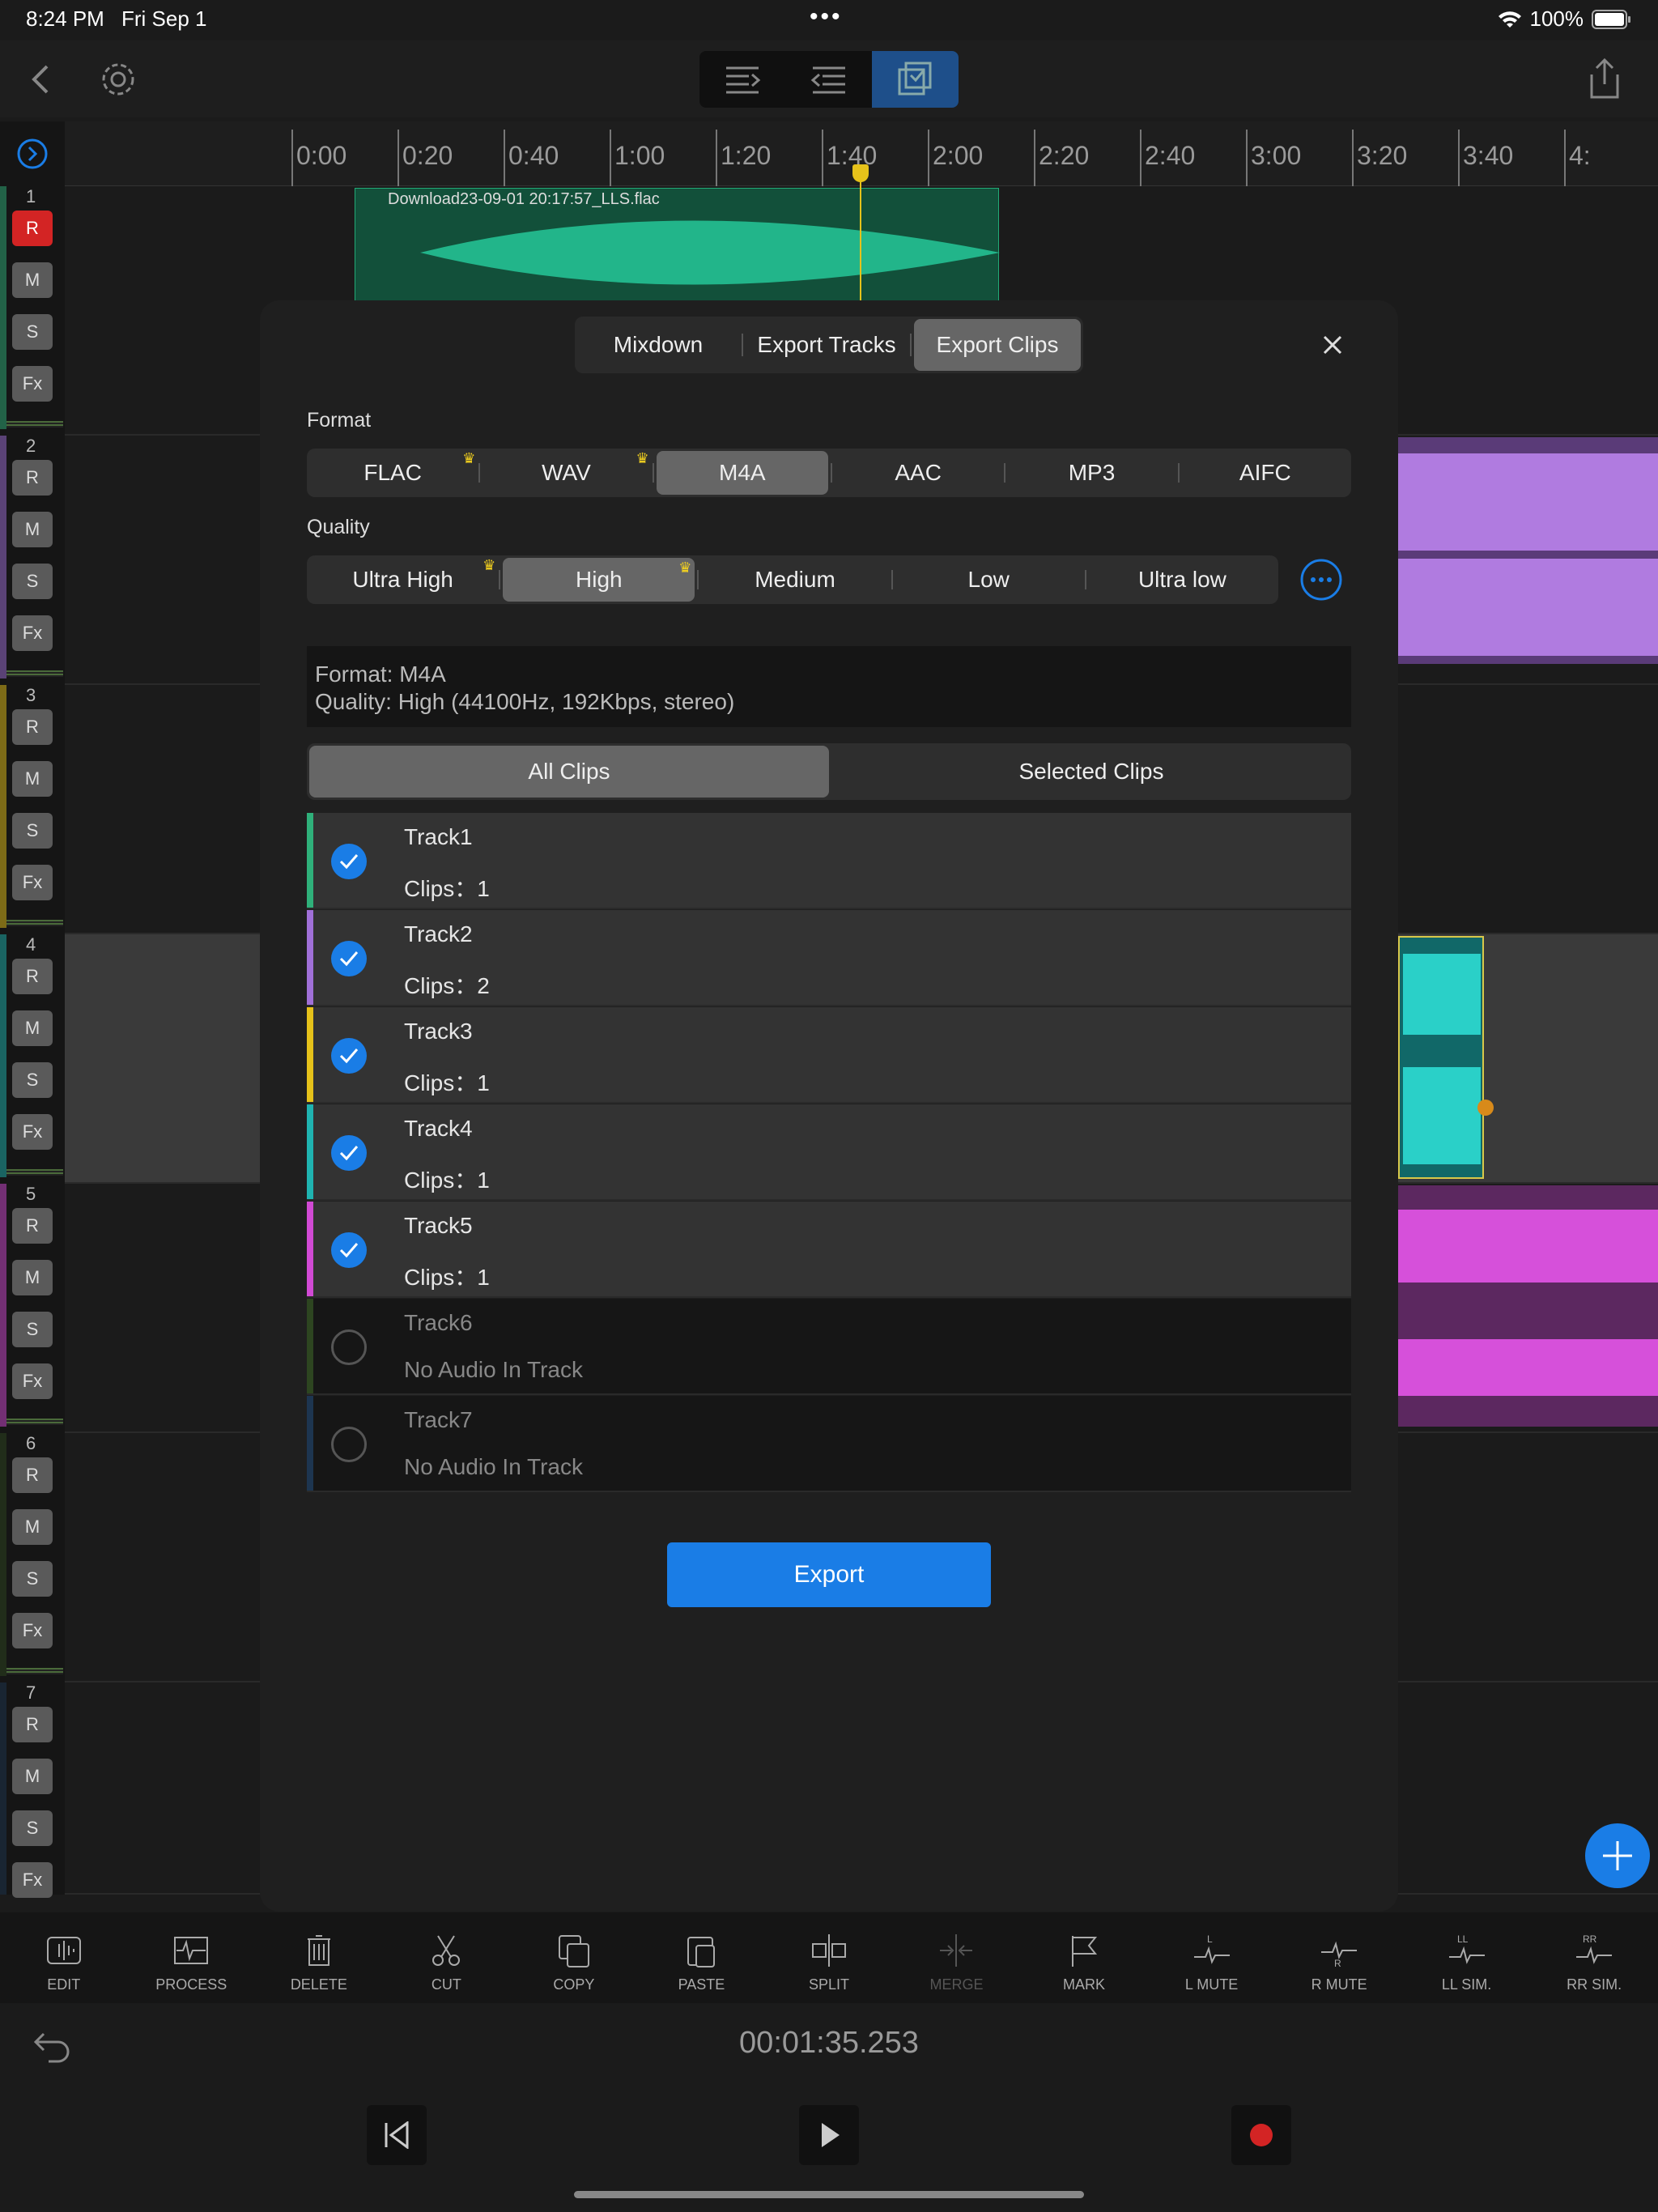 This screenshot has height=2212, width=1658. What do you see at coordinates (41, 79) in the screenshot?
I see `back-icon` at bounding box center [41, 79].